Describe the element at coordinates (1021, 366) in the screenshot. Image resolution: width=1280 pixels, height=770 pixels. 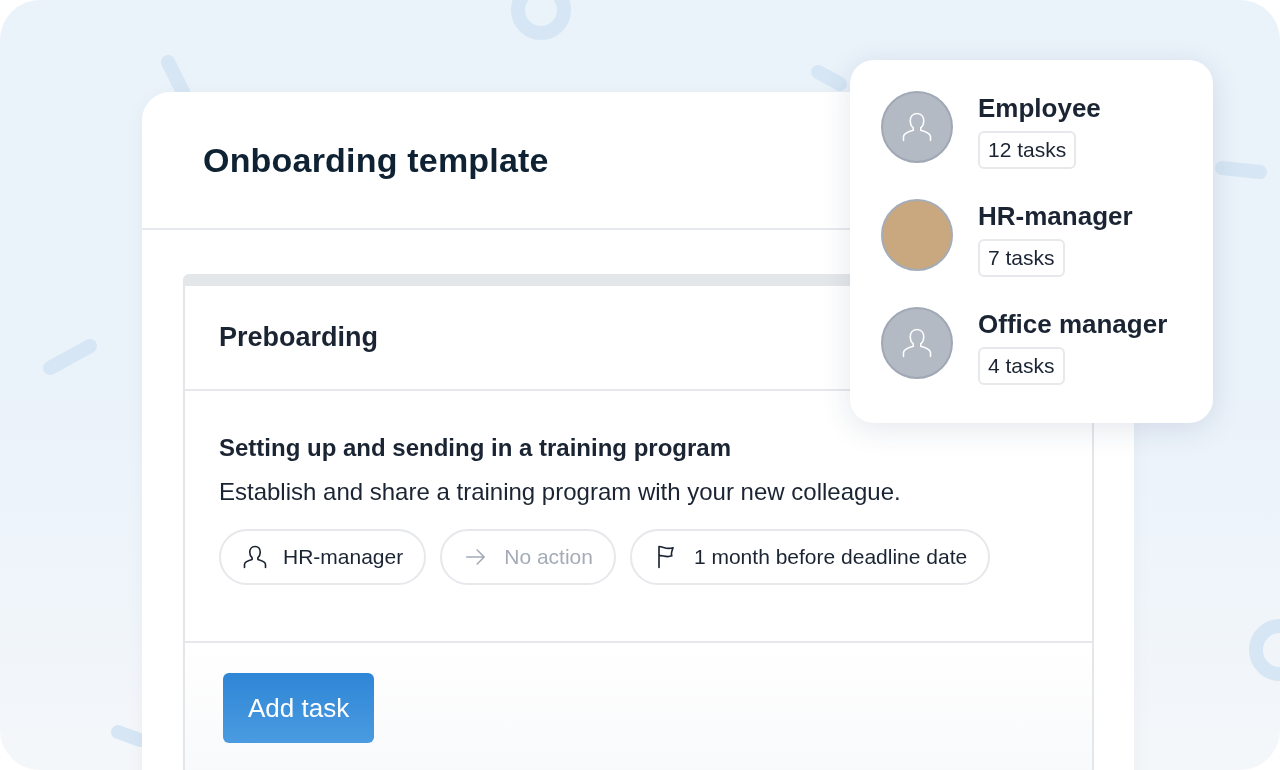
I see `task-count-badge: 4 tasks` at that location.